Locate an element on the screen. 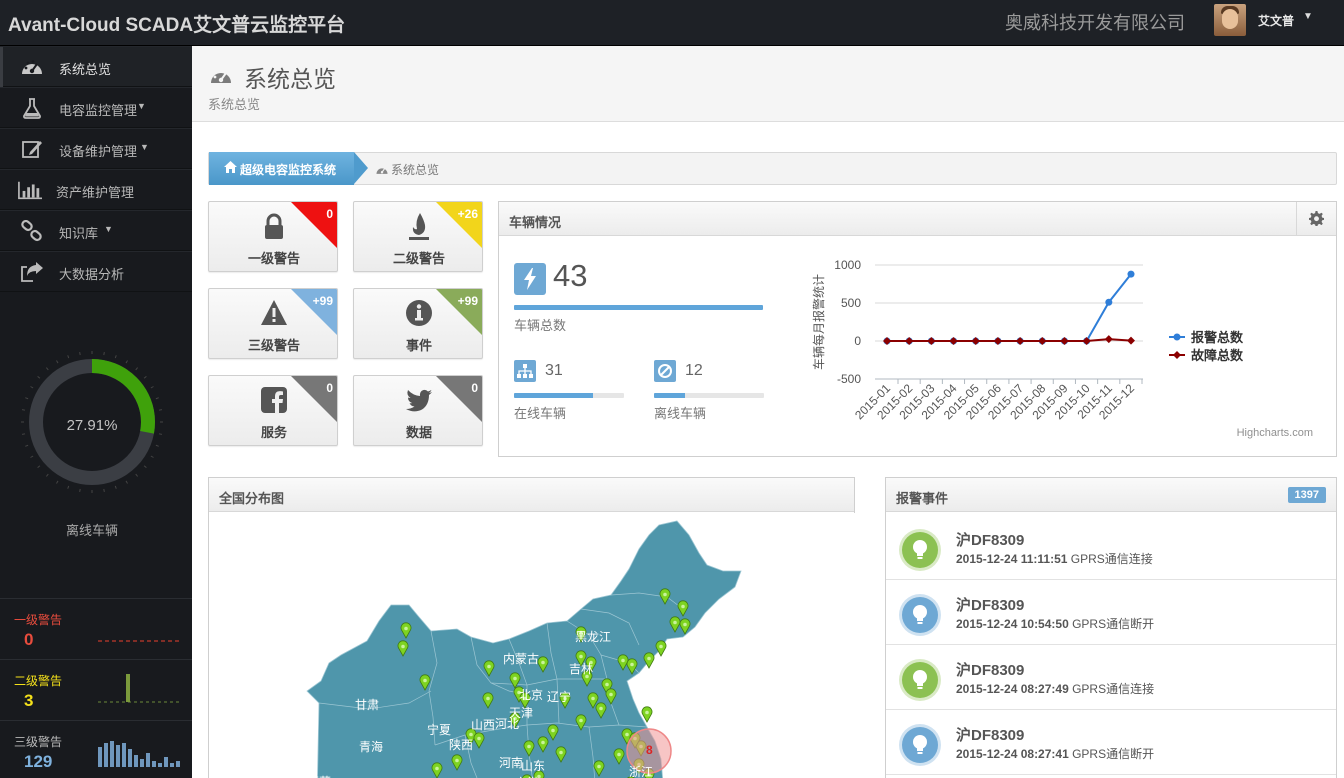 Image resolution: width=1344 pixels, height=778 pixels. province-label: 山东 is located at coordinates (533, 766).